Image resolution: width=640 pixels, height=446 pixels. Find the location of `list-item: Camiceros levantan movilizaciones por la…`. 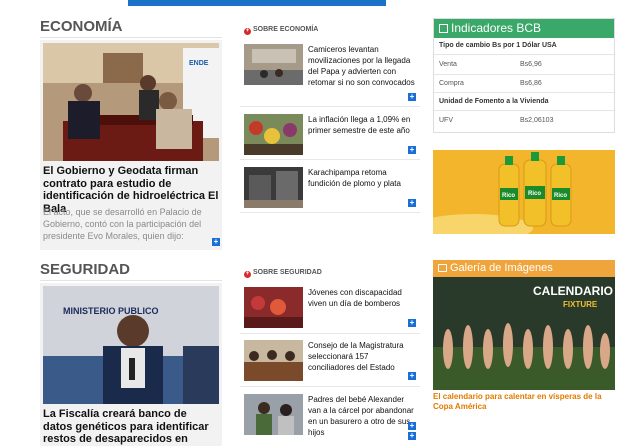

list-item: Camiceros levantan movilizaciones por la… is located at coordinates (332, 73).